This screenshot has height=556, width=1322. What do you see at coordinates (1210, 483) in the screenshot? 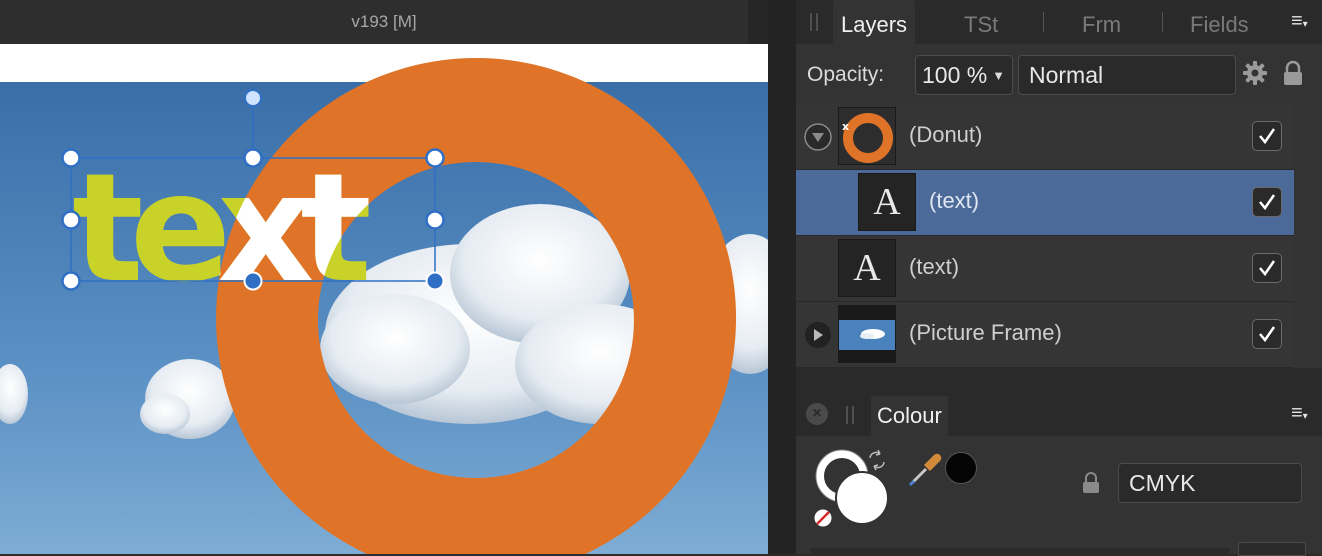
I see `colour-model-select: CMYK` at bounding box center [1210, 483].